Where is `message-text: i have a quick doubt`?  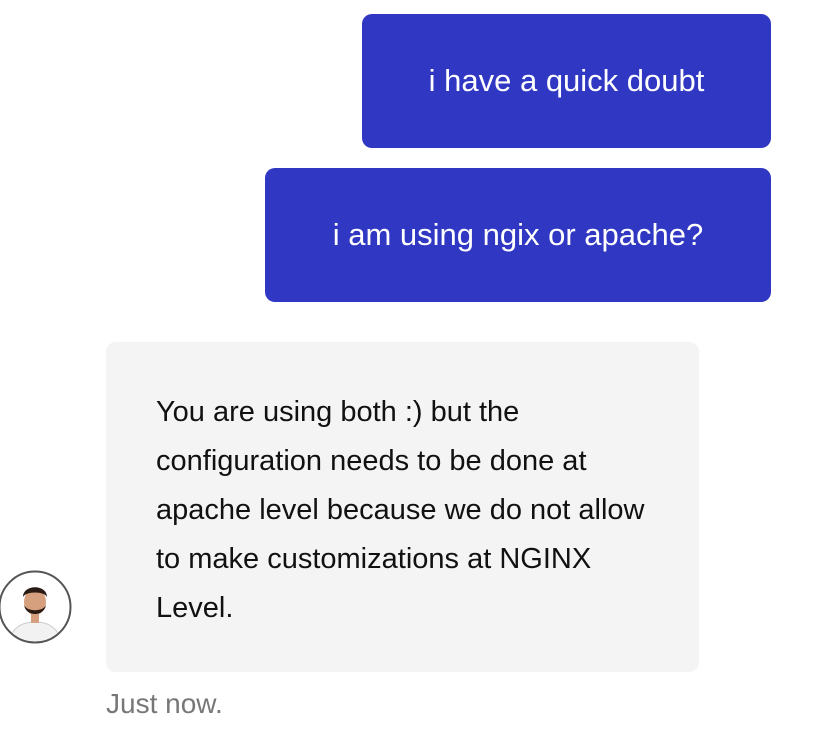 message-text: i have a quick doubt is located at coordinates (566, 80).